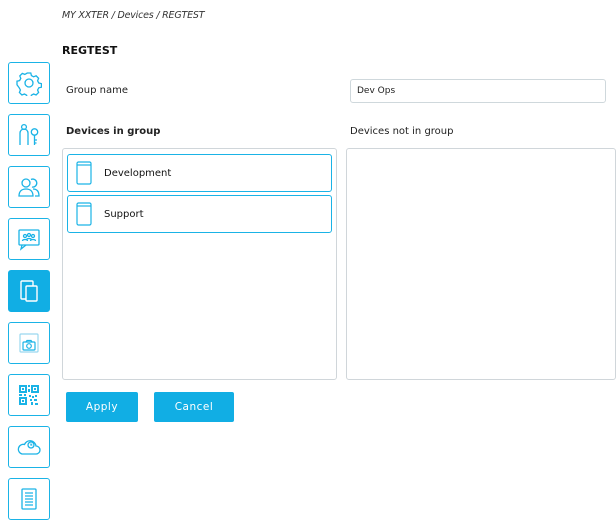  I want to click on document-icon, so click(29, 499).